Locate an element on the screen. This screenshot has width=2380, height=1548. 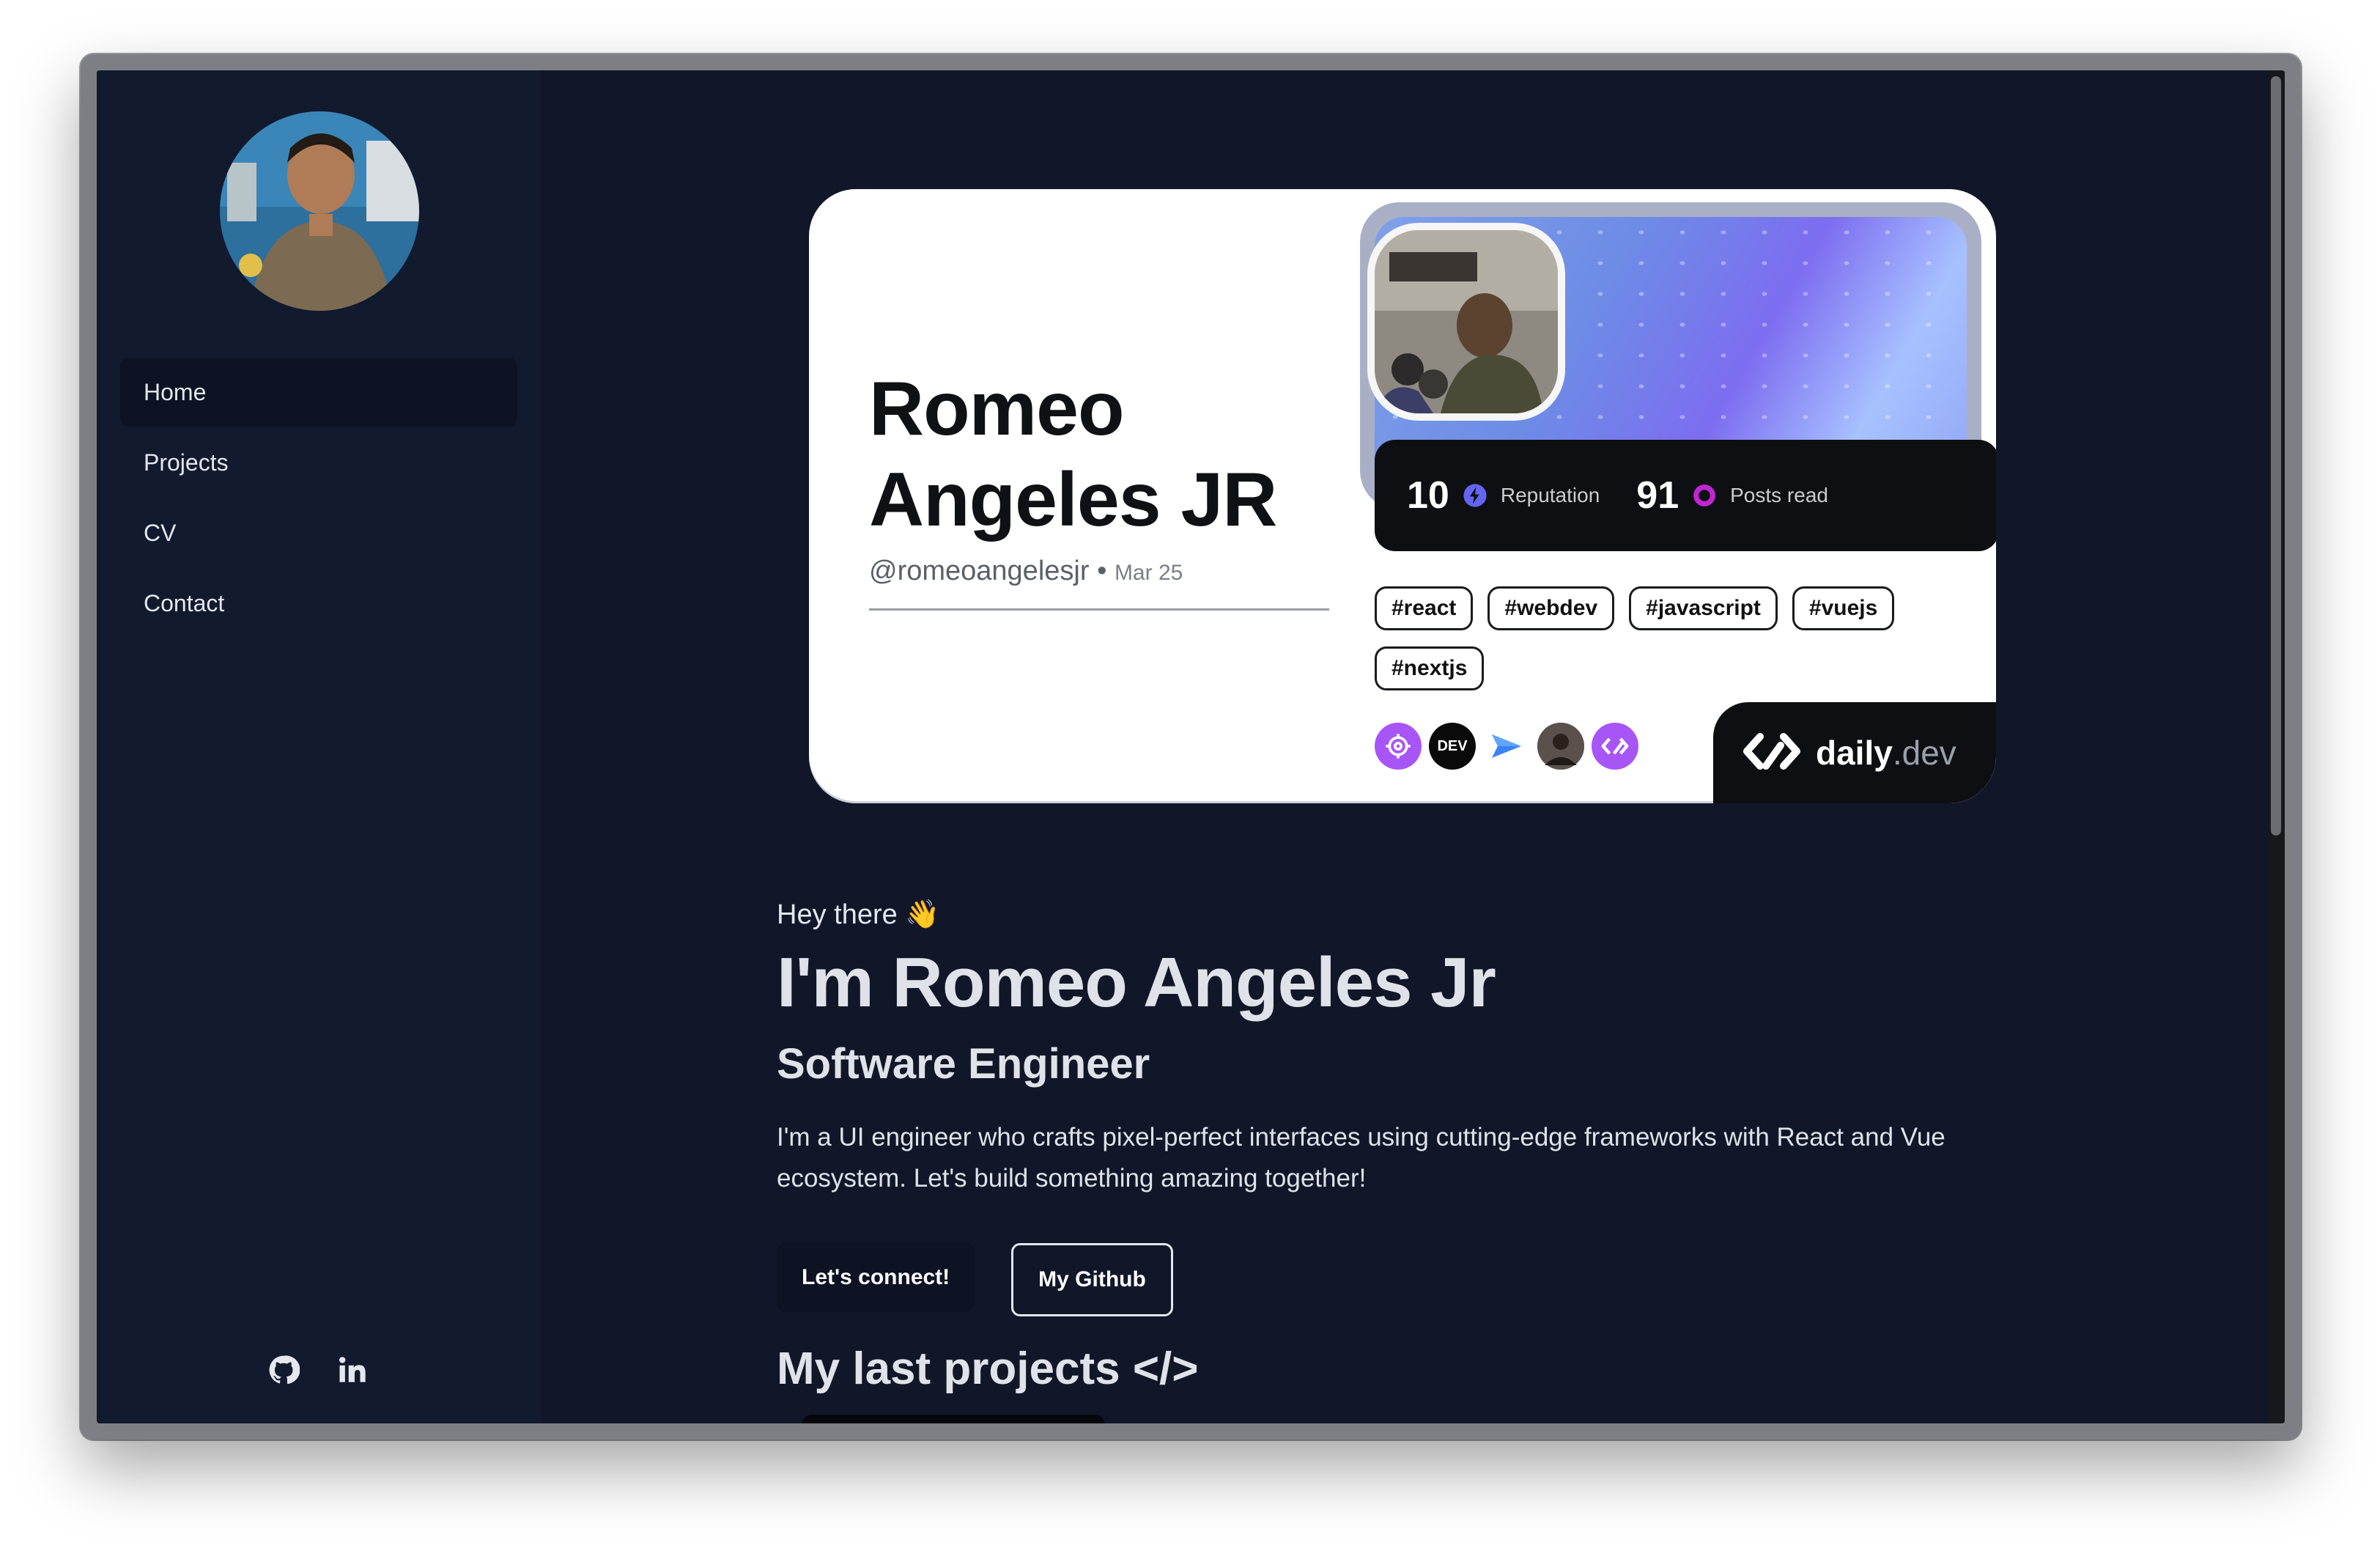
card-profile-photo is located at coordinates (1466, 321).